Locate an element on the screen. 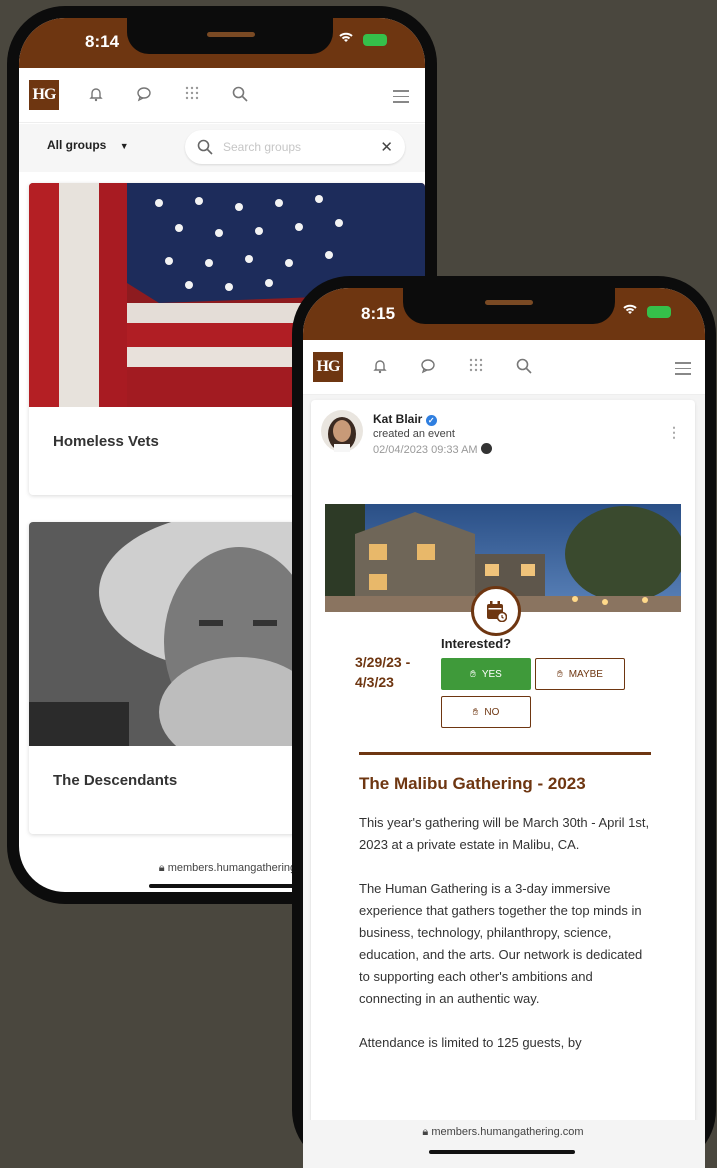  clear-search-icon: ✕ is located at coordinates (386, 147).